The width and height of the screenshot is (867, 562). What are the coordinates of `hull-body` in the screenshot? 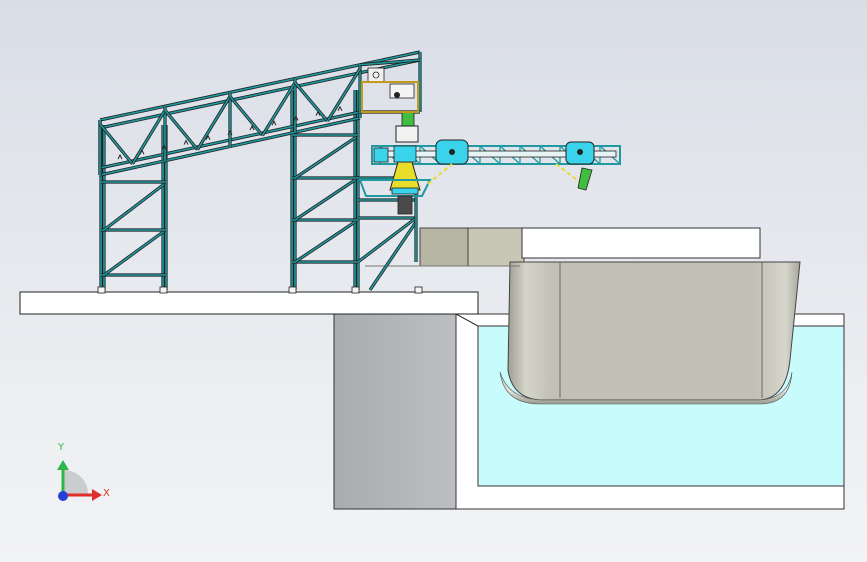 It's located at (654, 331).